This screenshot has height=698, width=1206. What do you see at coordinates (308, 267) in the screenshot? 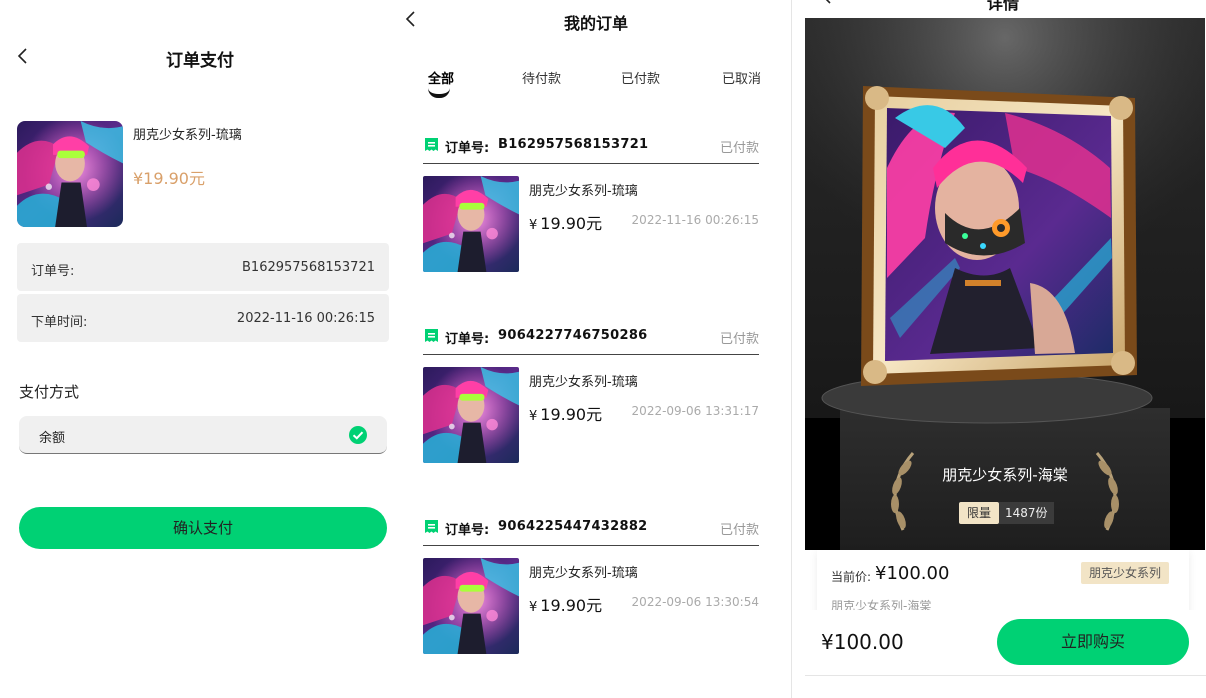
I see `order-number-value: B162957568153721` at bounding box center [308, 267].